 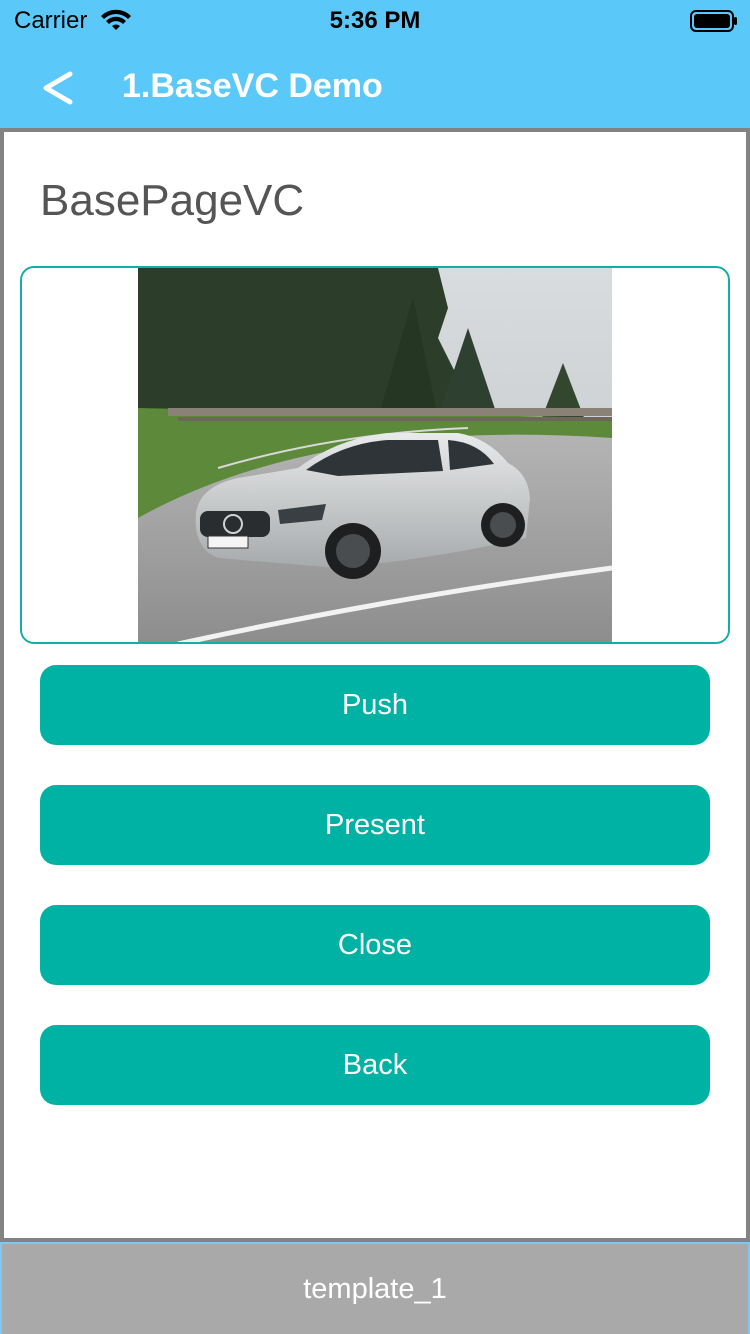 What do you see at coordinates (58, 88) in the screenshot?
I see `chevron-left-icon` at bounding box center [58, 88].